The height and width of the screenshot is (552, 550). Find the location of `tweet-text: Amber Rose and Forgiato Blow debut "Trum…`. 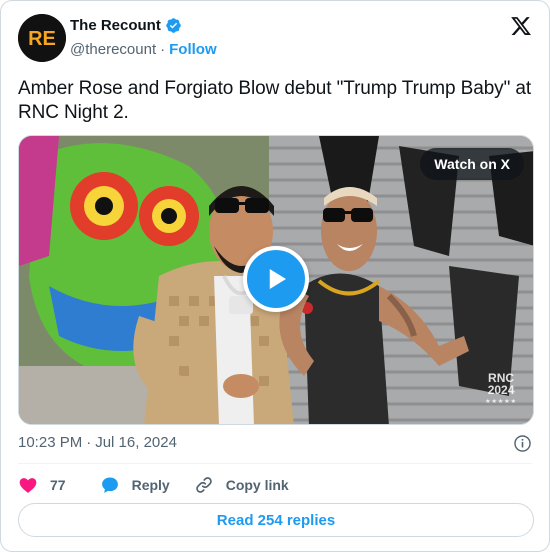

tweet-text: Amber Rose and Forgiato Blow debut "Trum… is located at coordinates (275, 100).